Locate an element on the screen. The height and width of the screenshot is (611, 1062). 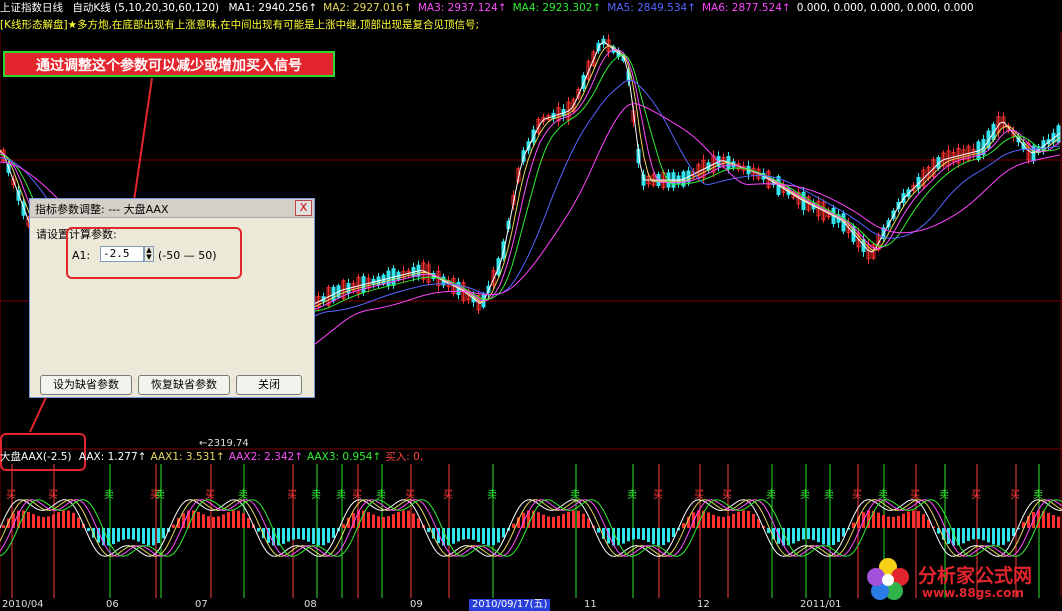
chart-mode: 自动K线 is located at coordinates (91, 8).